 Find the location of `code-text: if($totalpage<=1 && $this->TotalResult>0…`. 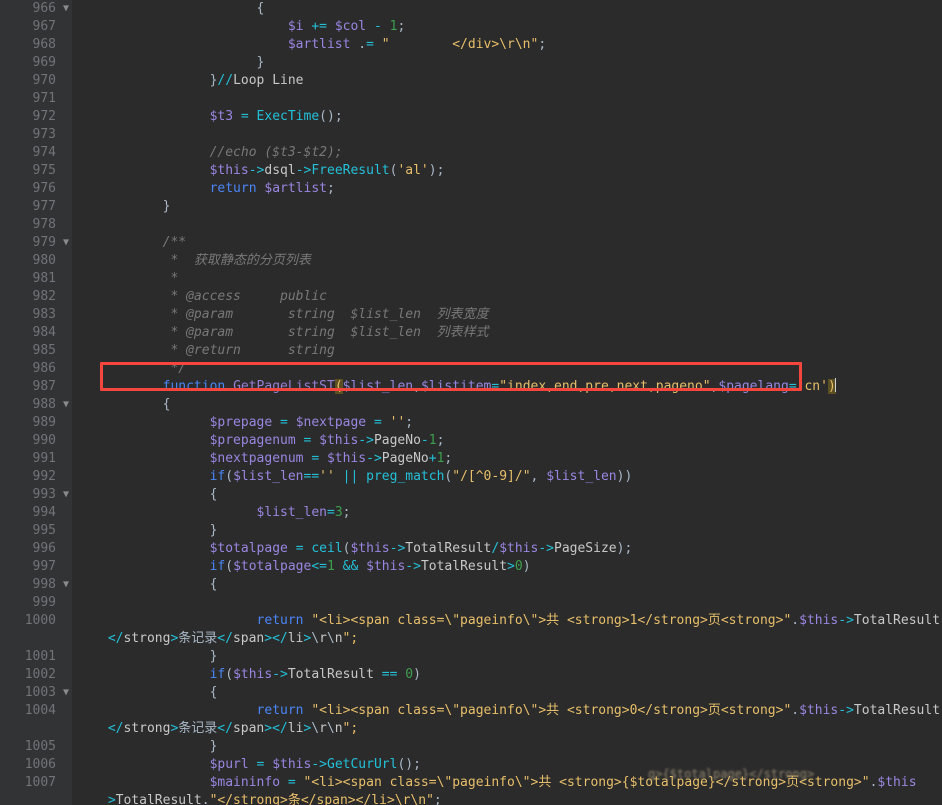

code-text: if($totalpage<=1 && $this->TotalResult>0… is located at coordinates (315, 567).